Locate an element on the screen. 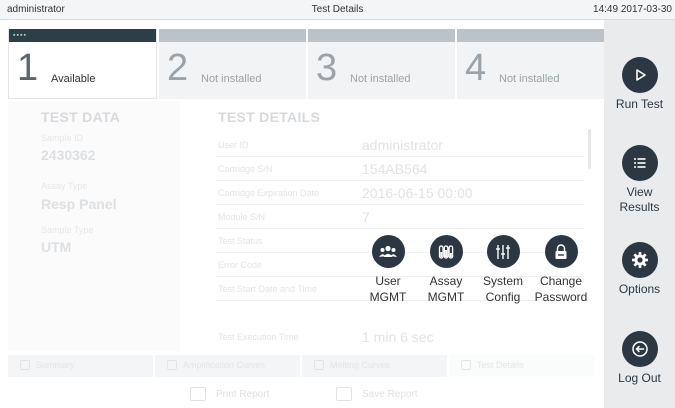  list-icon is located at coordinates (639, 163).